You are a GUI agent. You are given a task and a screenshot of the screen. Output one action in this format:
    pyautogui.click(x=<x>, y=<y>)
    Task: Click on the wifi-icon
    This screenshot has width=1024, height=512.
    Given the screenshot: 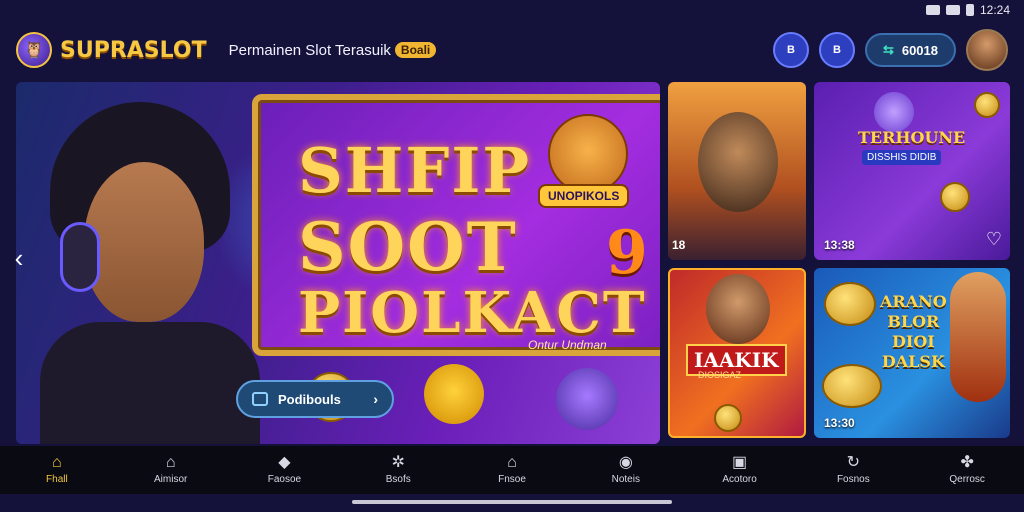 What is the action you would take?
    pyautogui.click(x=932, y=10)
    